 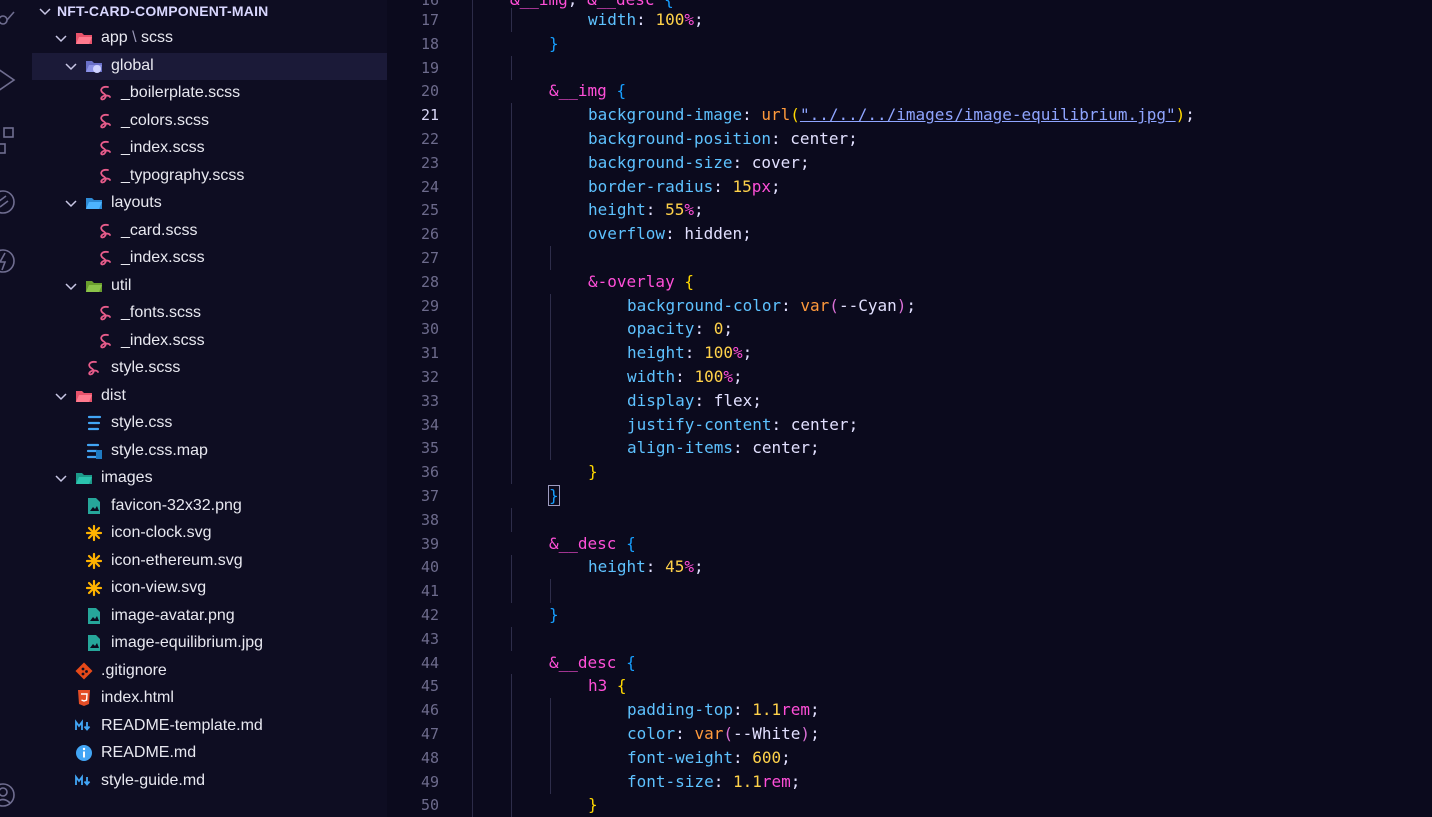 What do you see at coordinates (209, 396) in the screenshot?
I see `explorer-item: dist` at bounding box center [209, 396].